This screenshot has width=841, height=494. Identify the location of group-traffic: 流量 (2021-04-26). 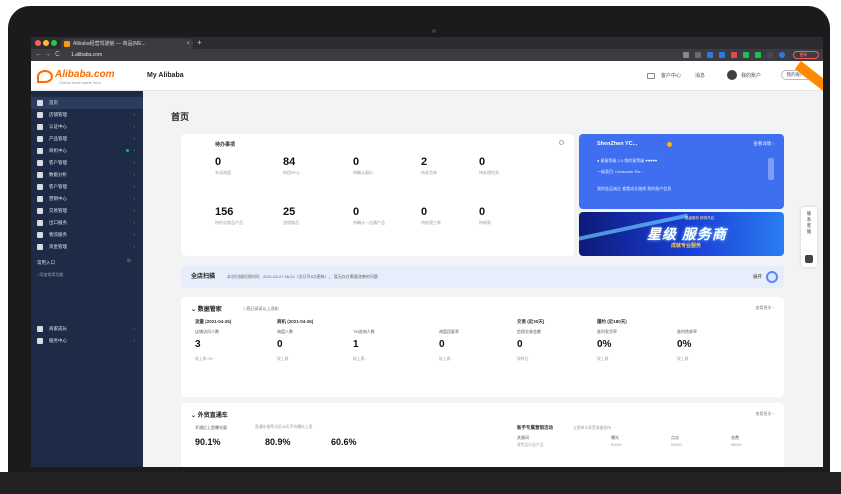
(213, 321).